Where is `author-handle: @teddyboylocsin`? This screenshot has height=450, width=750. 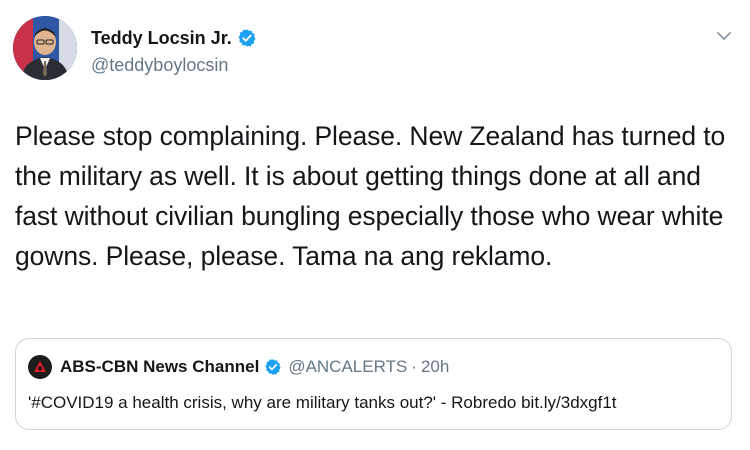 author-handle: @teddyboylocsin is located at coordinates (174, 65).